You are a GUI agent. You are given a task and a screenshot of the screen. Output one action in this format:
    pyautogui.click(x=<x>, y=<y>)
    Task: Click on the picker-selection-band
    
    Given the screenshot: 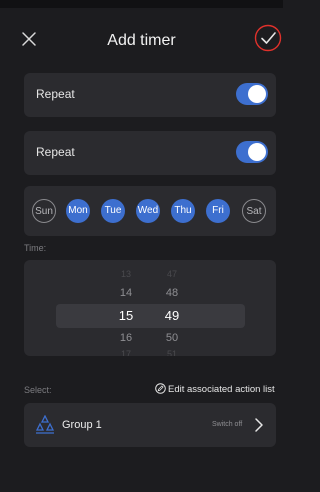 What is the action you would take?
    pyautogui.click(x=150, y=316)
    